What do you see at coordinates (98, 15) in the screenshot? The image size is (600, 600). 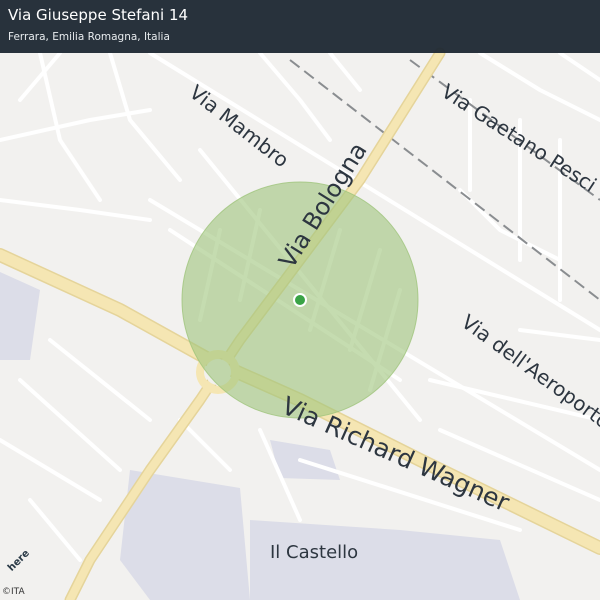 I see `address-title: Via Giuseppe Stefani 14` at bounding box center [98, 15].